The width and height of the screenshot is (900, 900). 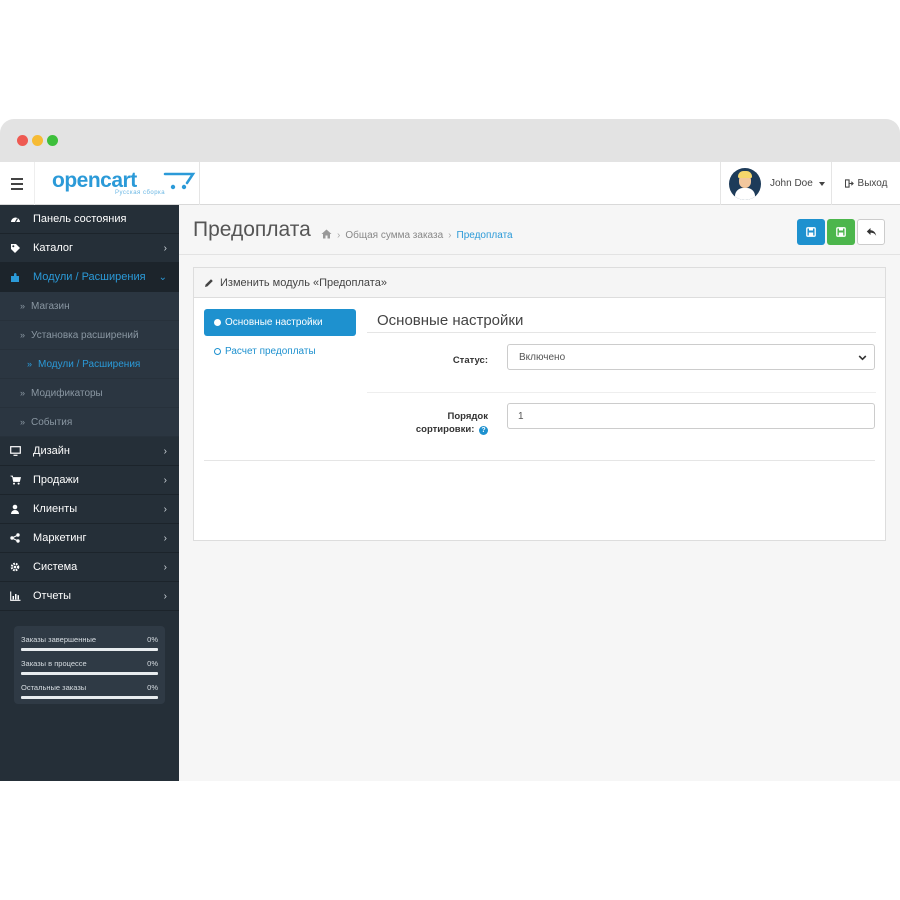 What do you see at coordinates (89, 306) in the screenshot?
I see `sidebar-subitem-store: » Магазин` at bounding box center [89, 306].